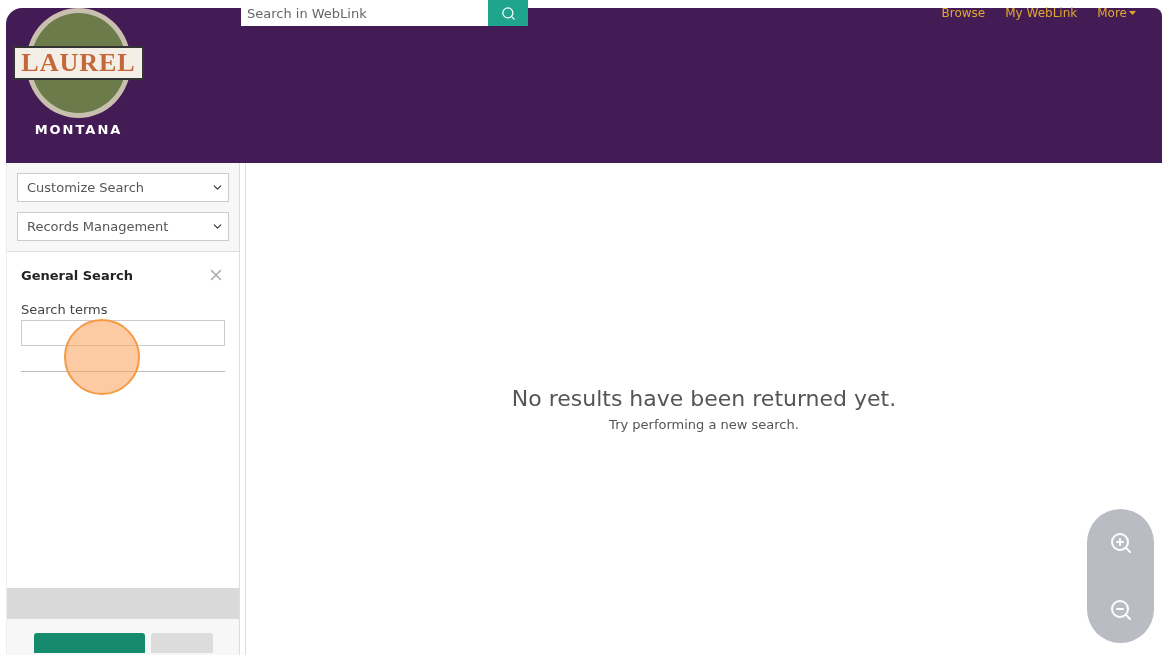  What do you see at coordinates (704, 424) in the screenshot?
I see `empty-hint: Try performing a new search.` at bounding box center [704, 424].